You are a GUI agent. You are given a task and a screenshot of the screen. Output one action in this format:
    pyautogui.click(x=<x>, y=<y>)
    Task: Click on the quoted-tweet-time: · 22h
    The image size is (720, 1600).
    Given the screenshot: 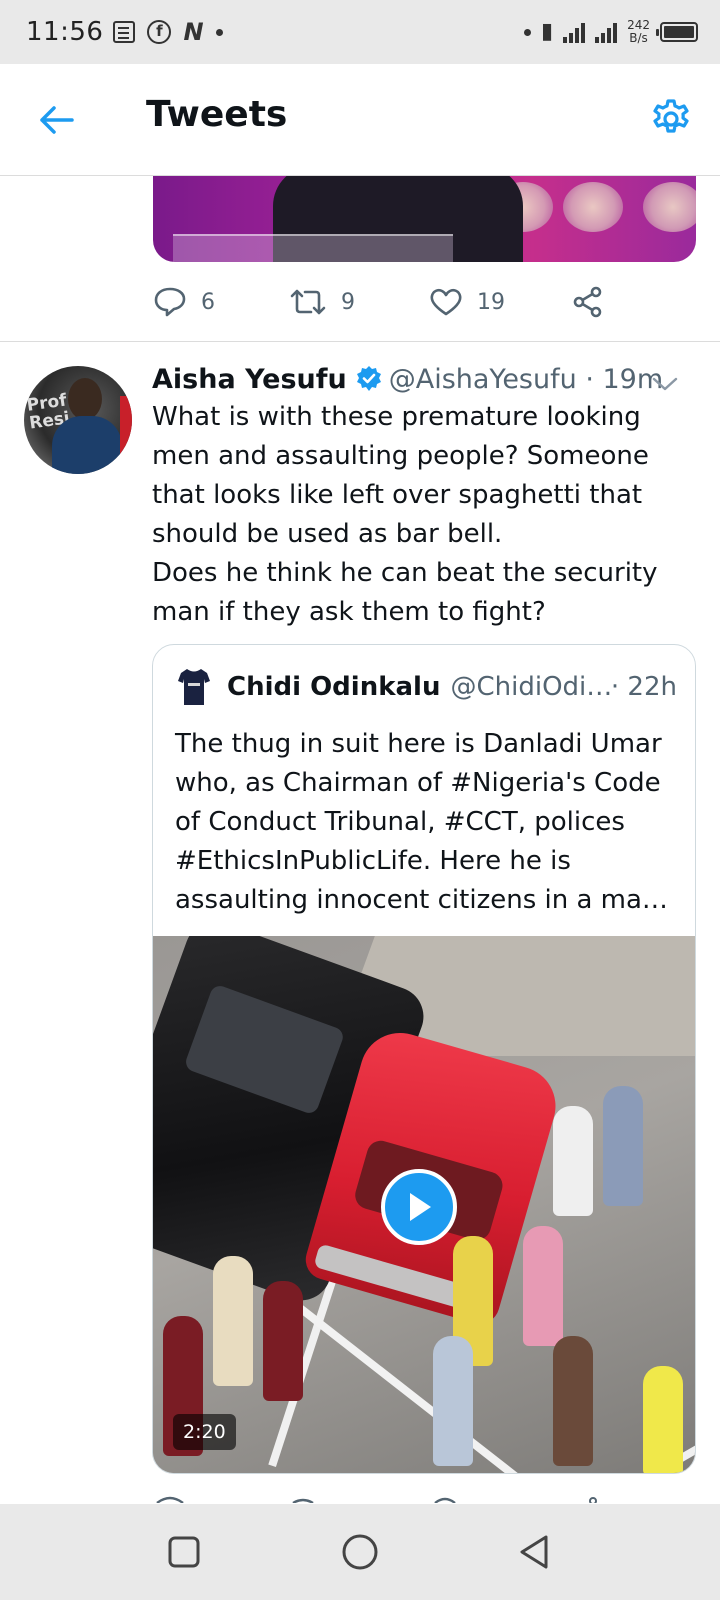 What is the action you would take?
    pyautogui.click(x=643, y=687)
    